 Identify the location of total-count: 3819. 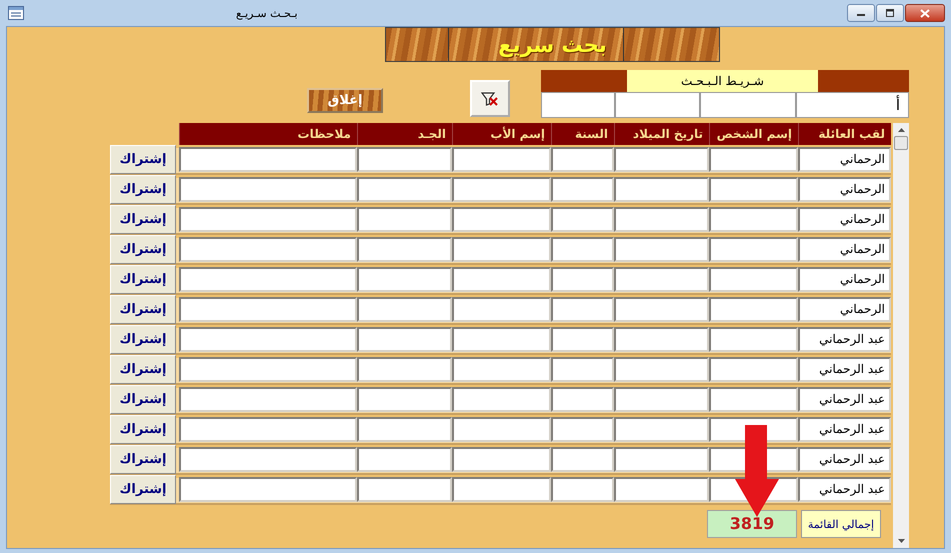
(752, 524).